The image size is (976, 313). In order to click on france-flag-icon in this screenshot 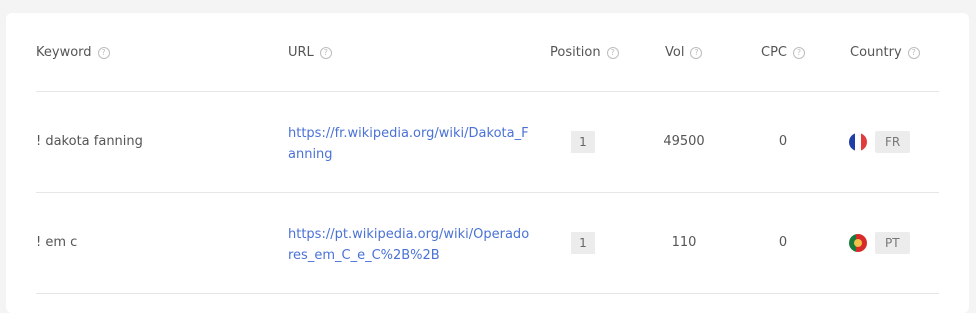, I will do `click(858, 142)`.